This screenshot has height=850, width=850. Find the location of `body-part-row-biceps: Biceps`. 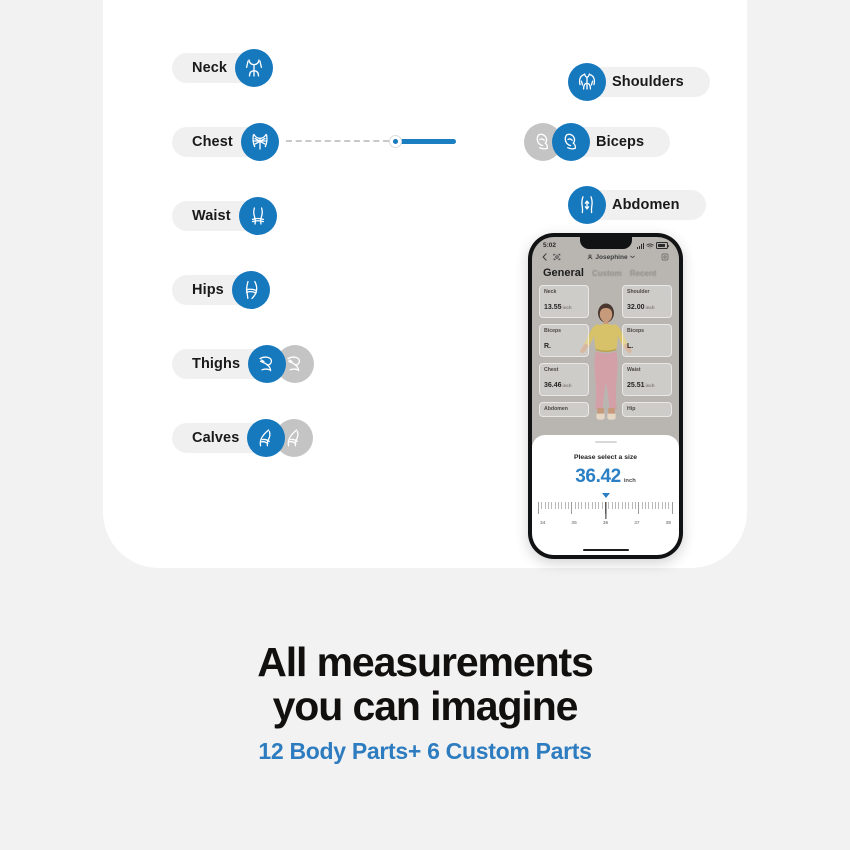

body-part-row-biceps: Biceps is located at coordinates (597, 142).